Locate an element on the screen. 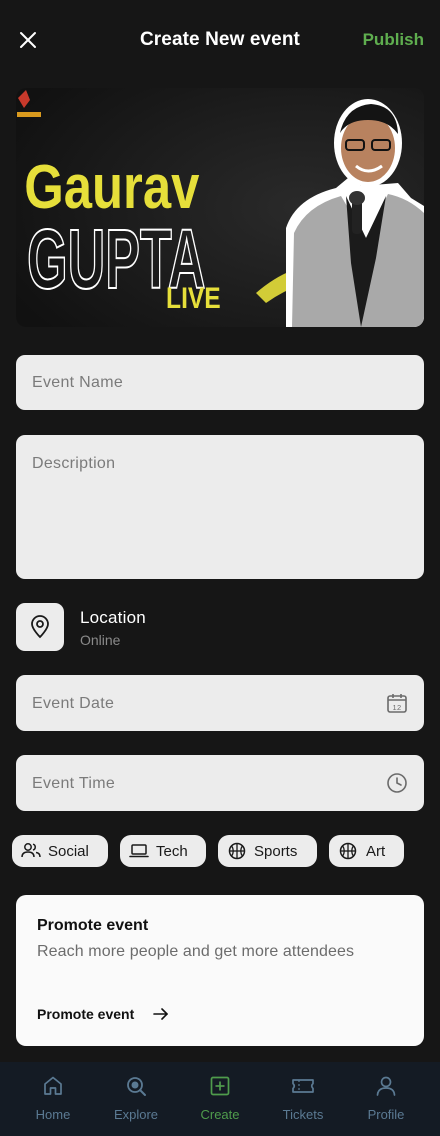 The image size is (440, 1136). location-pin-icon is located at coordinates (40, 627).